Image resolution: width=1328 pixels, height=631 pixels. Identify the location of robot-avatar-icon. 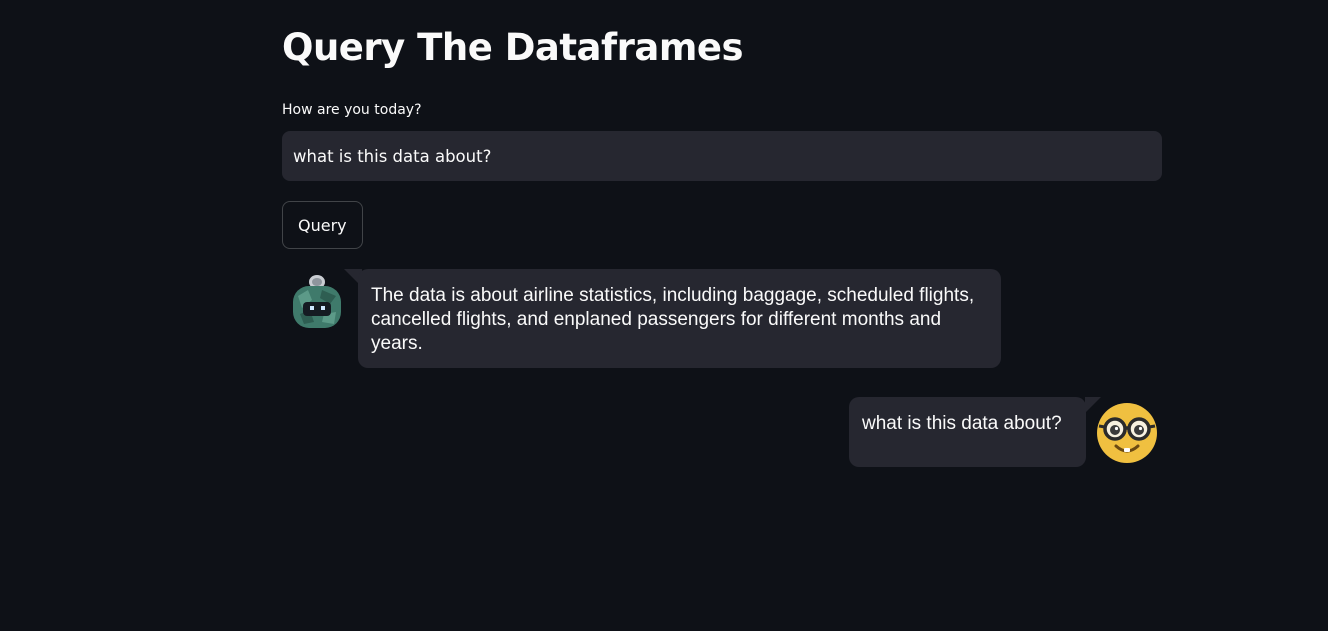
(317, 303).